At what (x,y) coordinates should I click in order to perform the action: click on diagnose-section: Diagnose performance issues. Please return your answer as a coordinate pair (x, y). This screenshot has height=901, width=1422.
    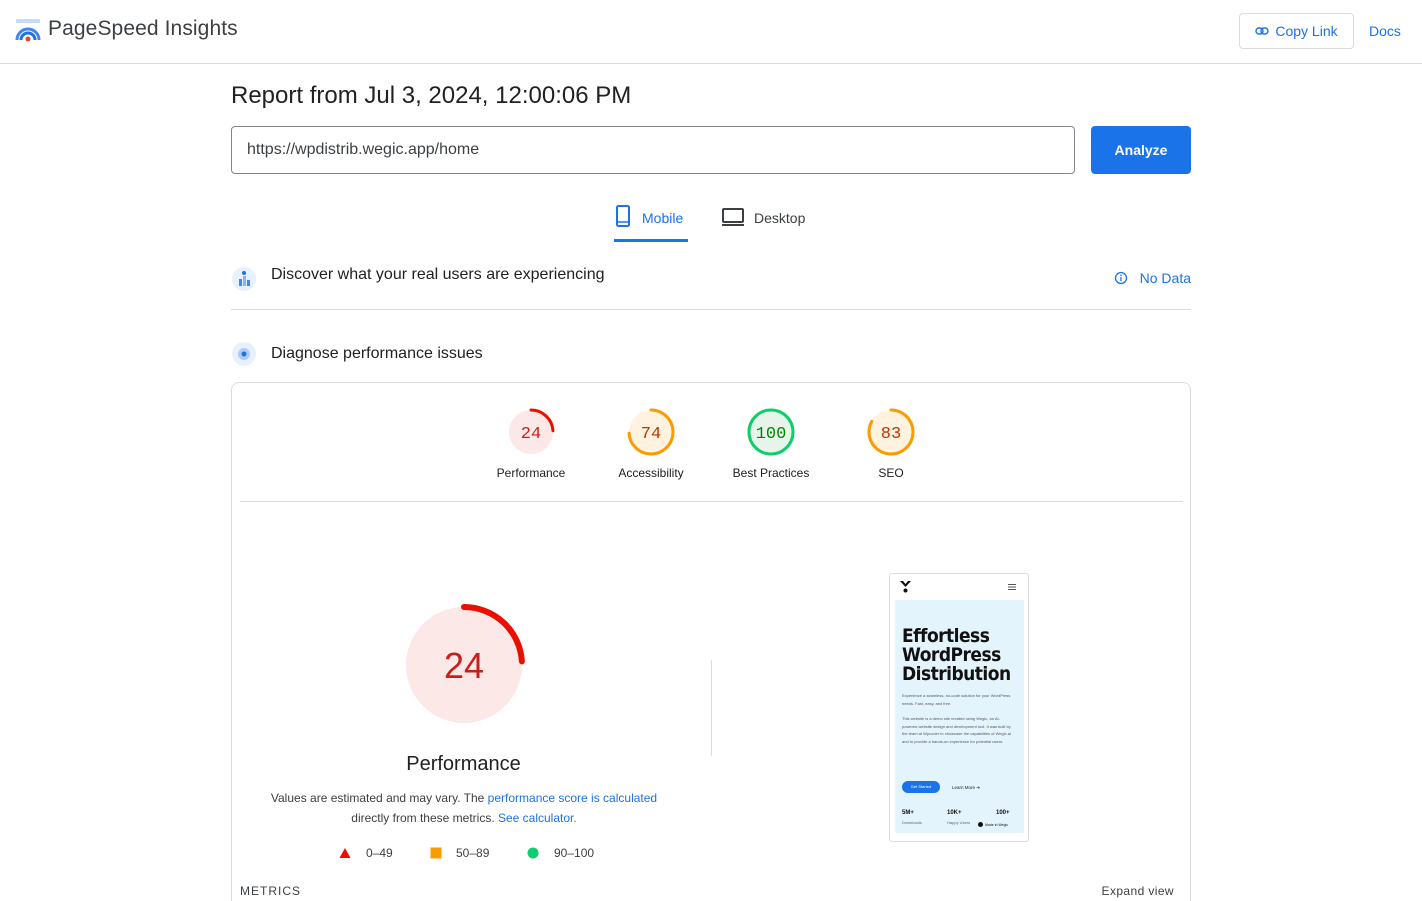
    Looking at the image, I should click on (711, 354).